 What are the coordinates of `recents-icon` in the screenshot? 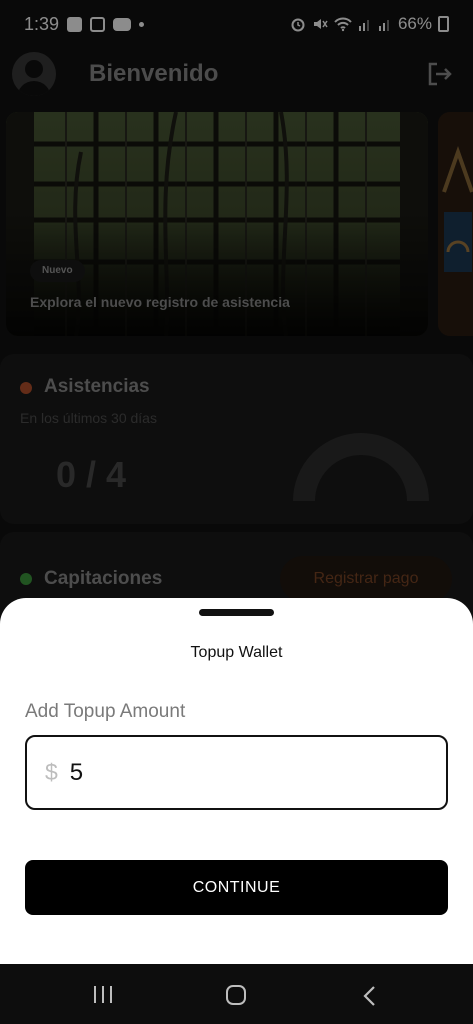 It's located at (104, 994).